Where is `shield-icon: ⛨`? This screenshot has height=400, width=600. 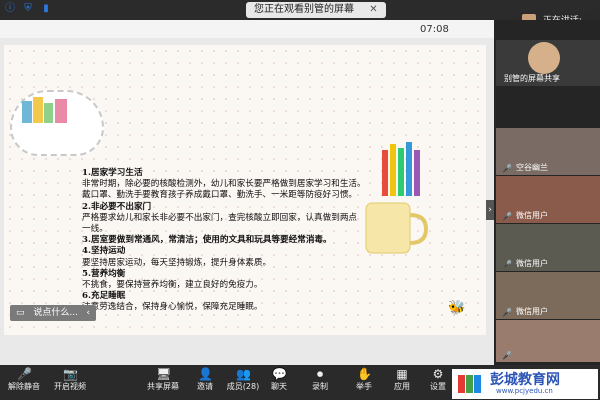
shield-icon: ⛨ is located at coordinates (28, 9).